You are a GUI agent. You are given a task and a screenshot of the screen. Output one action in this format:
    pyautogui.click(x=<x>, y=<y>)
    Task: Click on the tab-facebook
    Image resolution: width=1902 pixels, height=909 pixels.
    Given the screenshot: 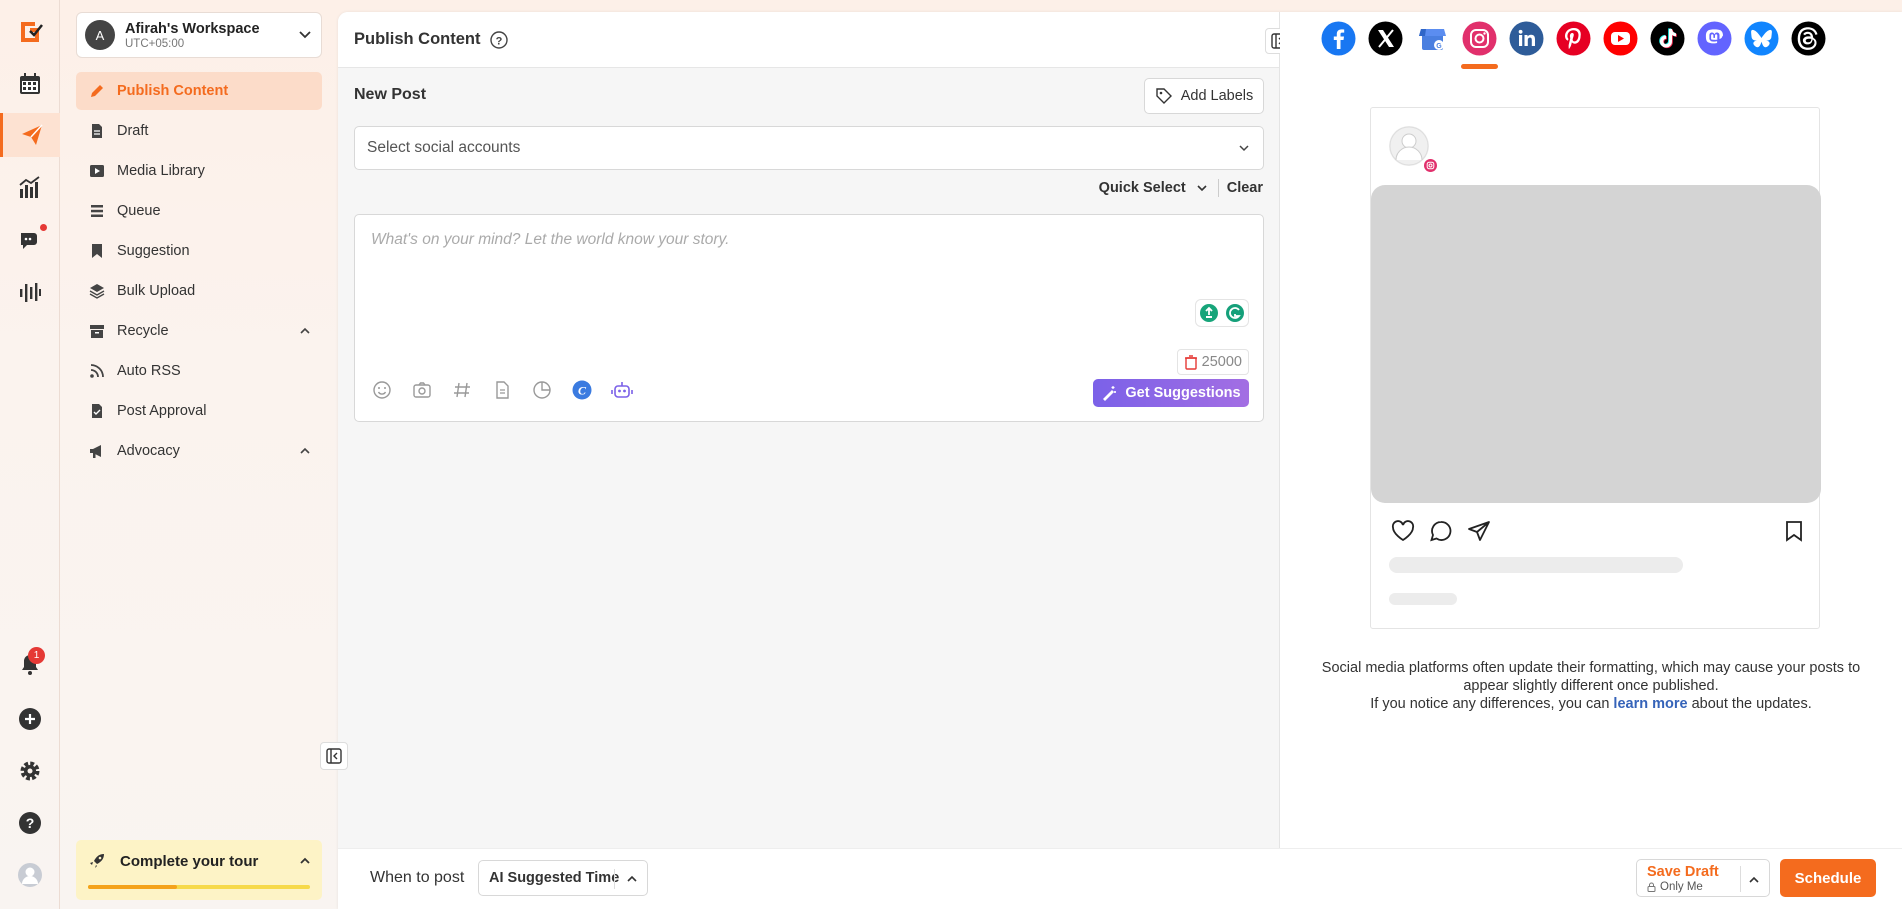 What is the action you would take?
    pyautogui.click(x=1338, y=38)
    